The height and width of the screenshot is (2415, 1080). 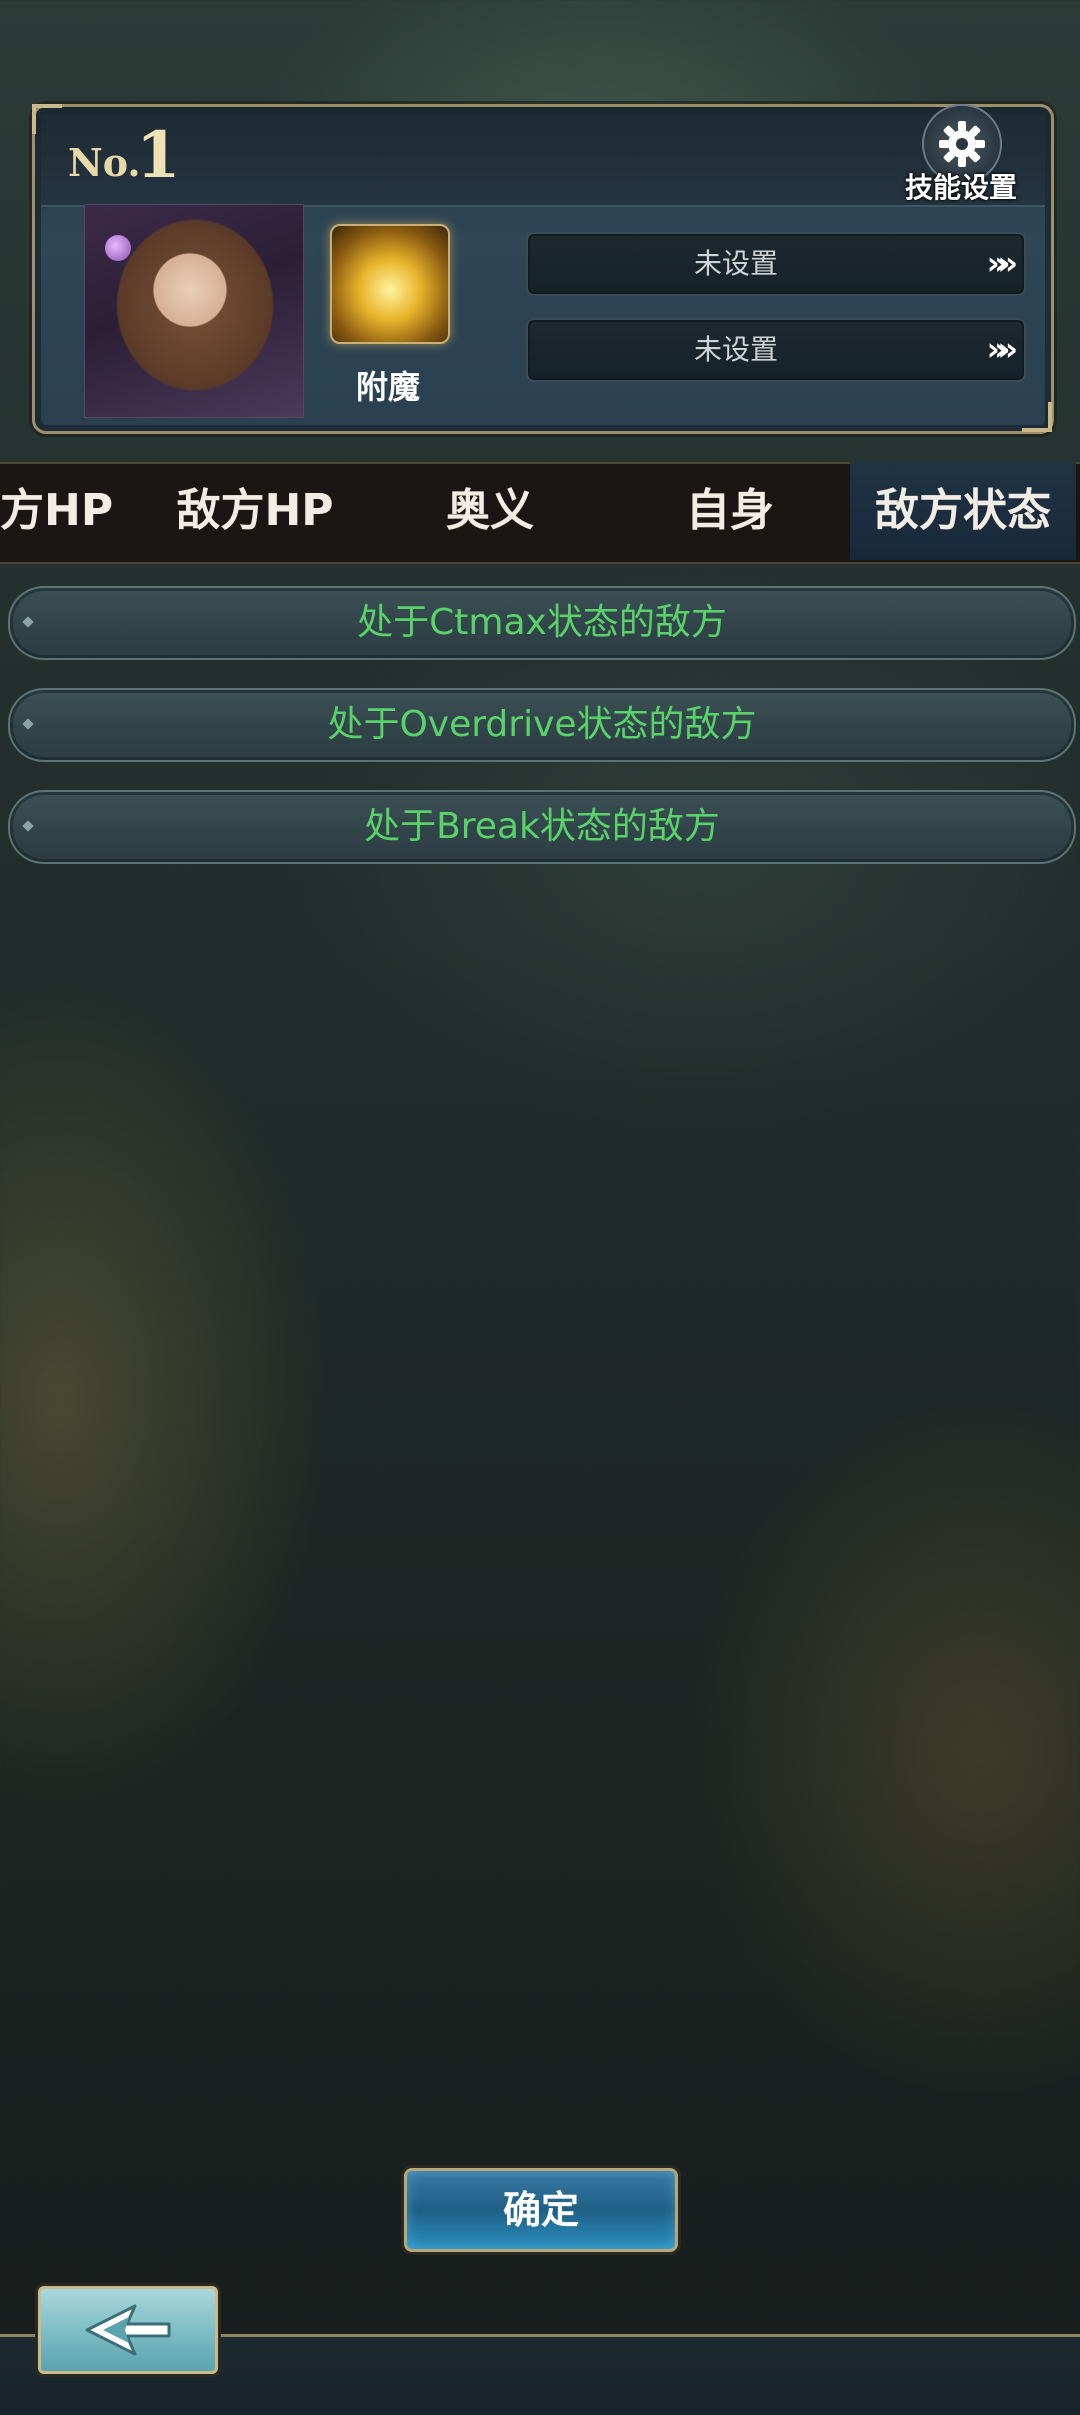 I want to click on back-button, so click(x=128, y=2330).